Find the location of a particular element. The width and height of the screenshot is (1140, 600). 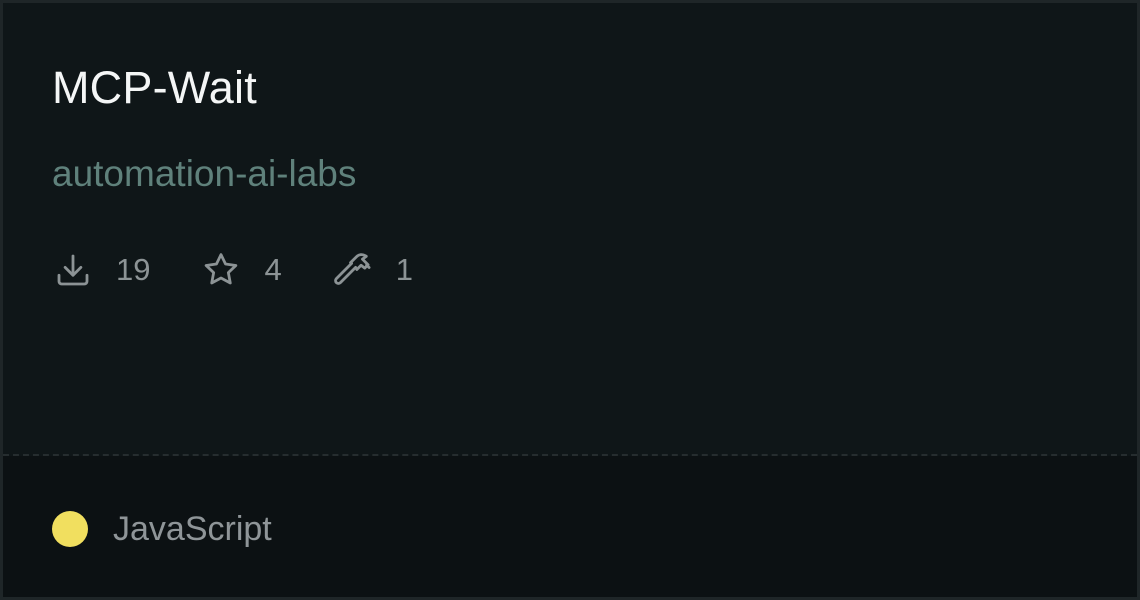

hammer-icon is located at coordinates (353, 270).